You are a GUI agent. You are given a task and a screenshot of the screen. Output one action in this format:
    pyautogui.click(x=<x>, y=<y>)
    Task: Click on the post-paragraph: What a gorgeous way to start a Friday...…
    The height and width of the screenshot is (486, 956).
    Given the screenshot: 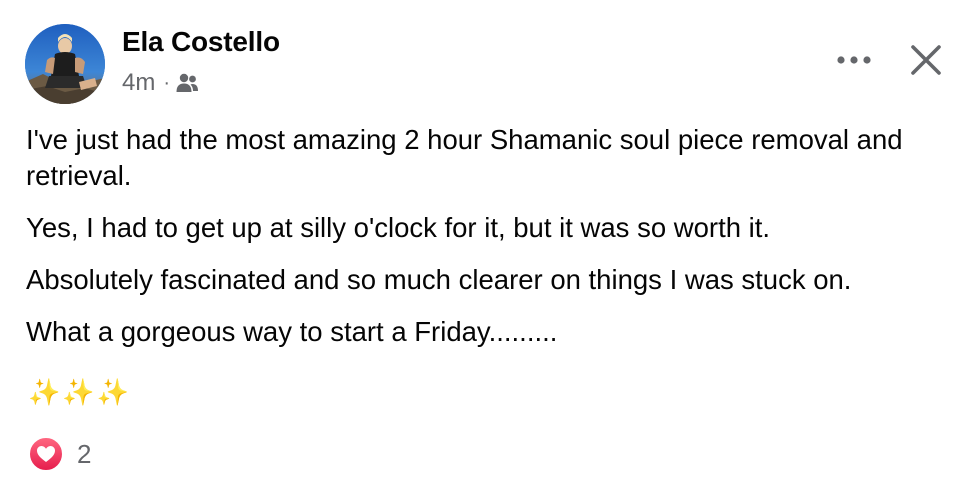 What is the action you would take?
    pyautogui.click(x=292, y=331)
    